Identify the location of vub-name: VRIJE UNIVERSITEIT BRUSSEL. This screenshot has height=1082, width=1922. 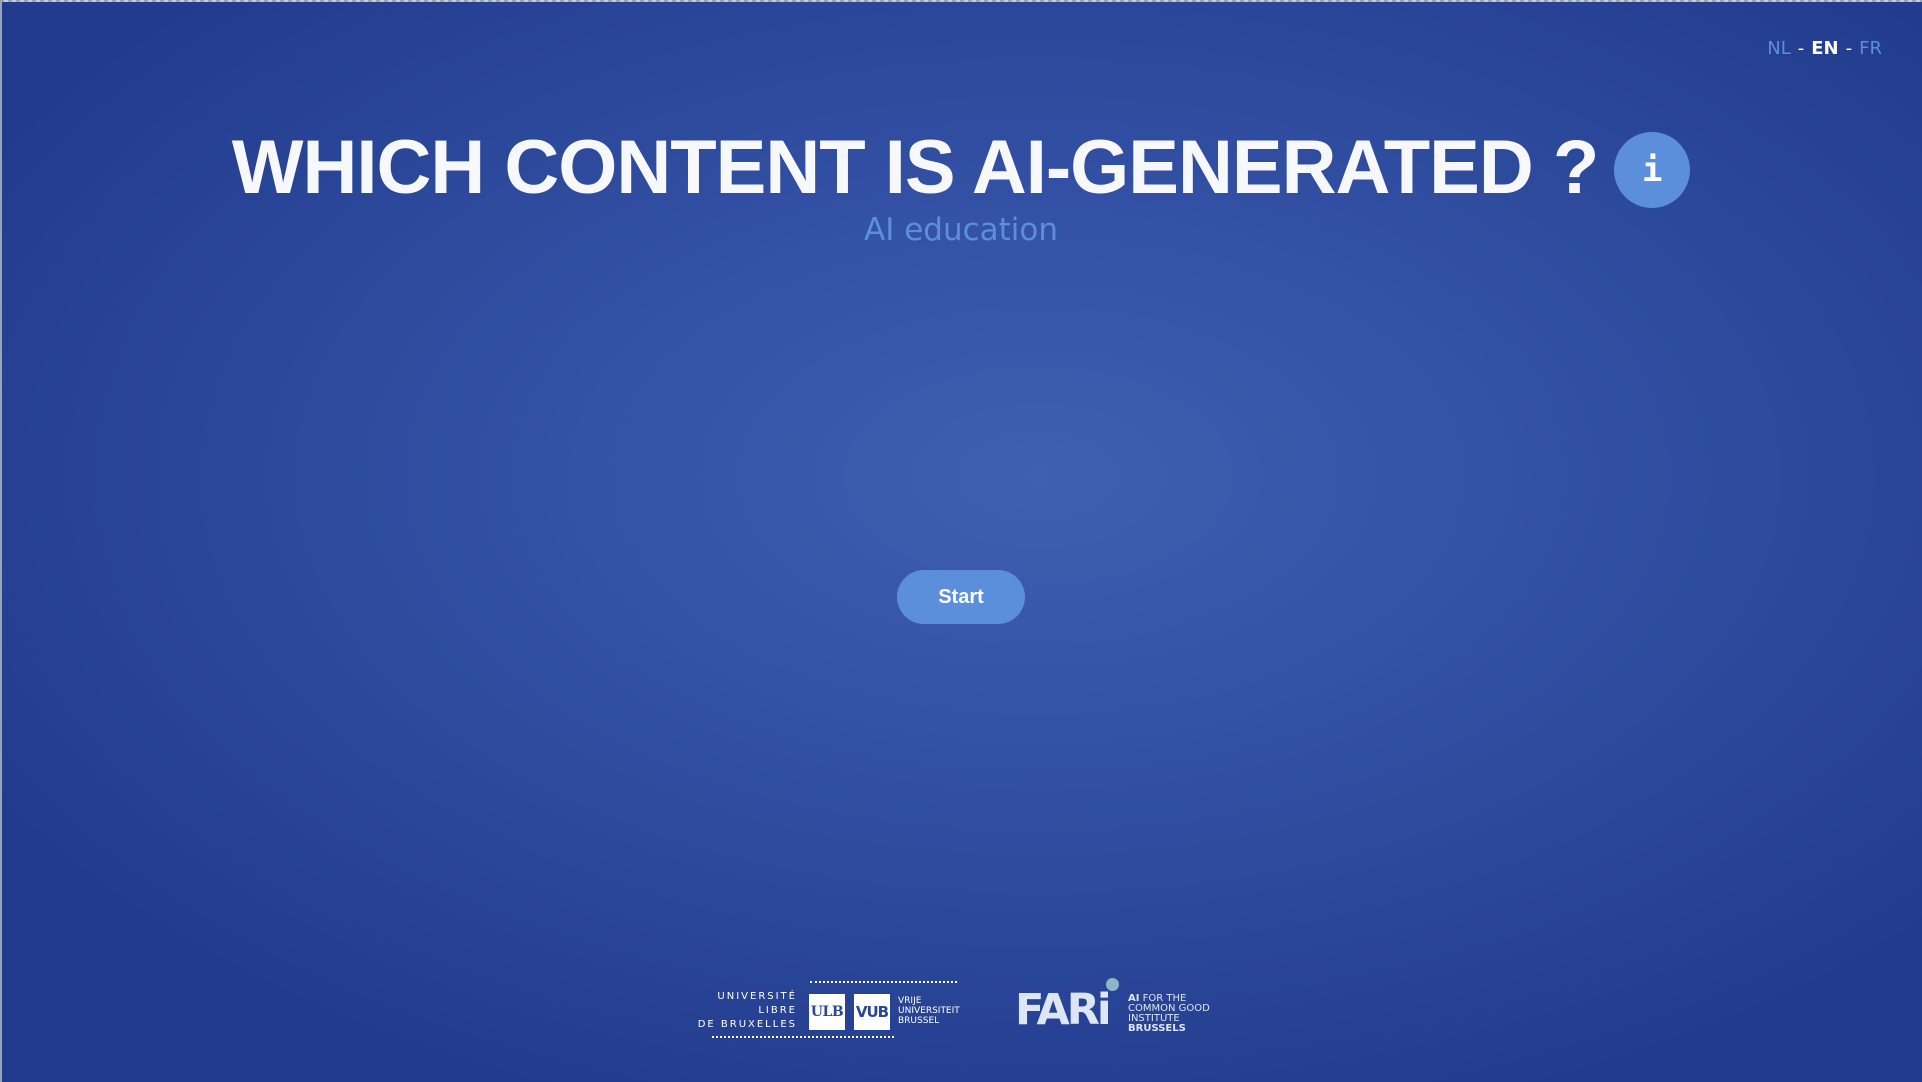
(929, 1011).